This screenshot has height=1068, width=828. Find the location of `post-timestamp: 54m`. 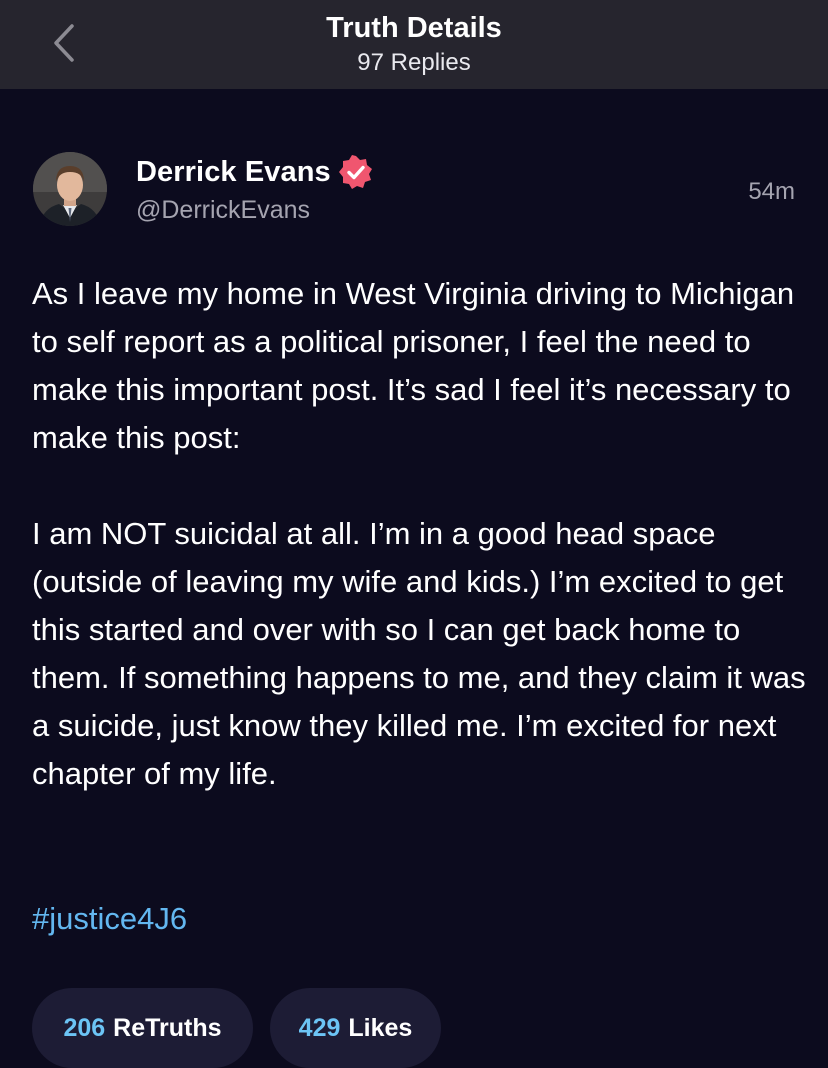

post-timestamp: 54m is located at coordinates (771, 191).